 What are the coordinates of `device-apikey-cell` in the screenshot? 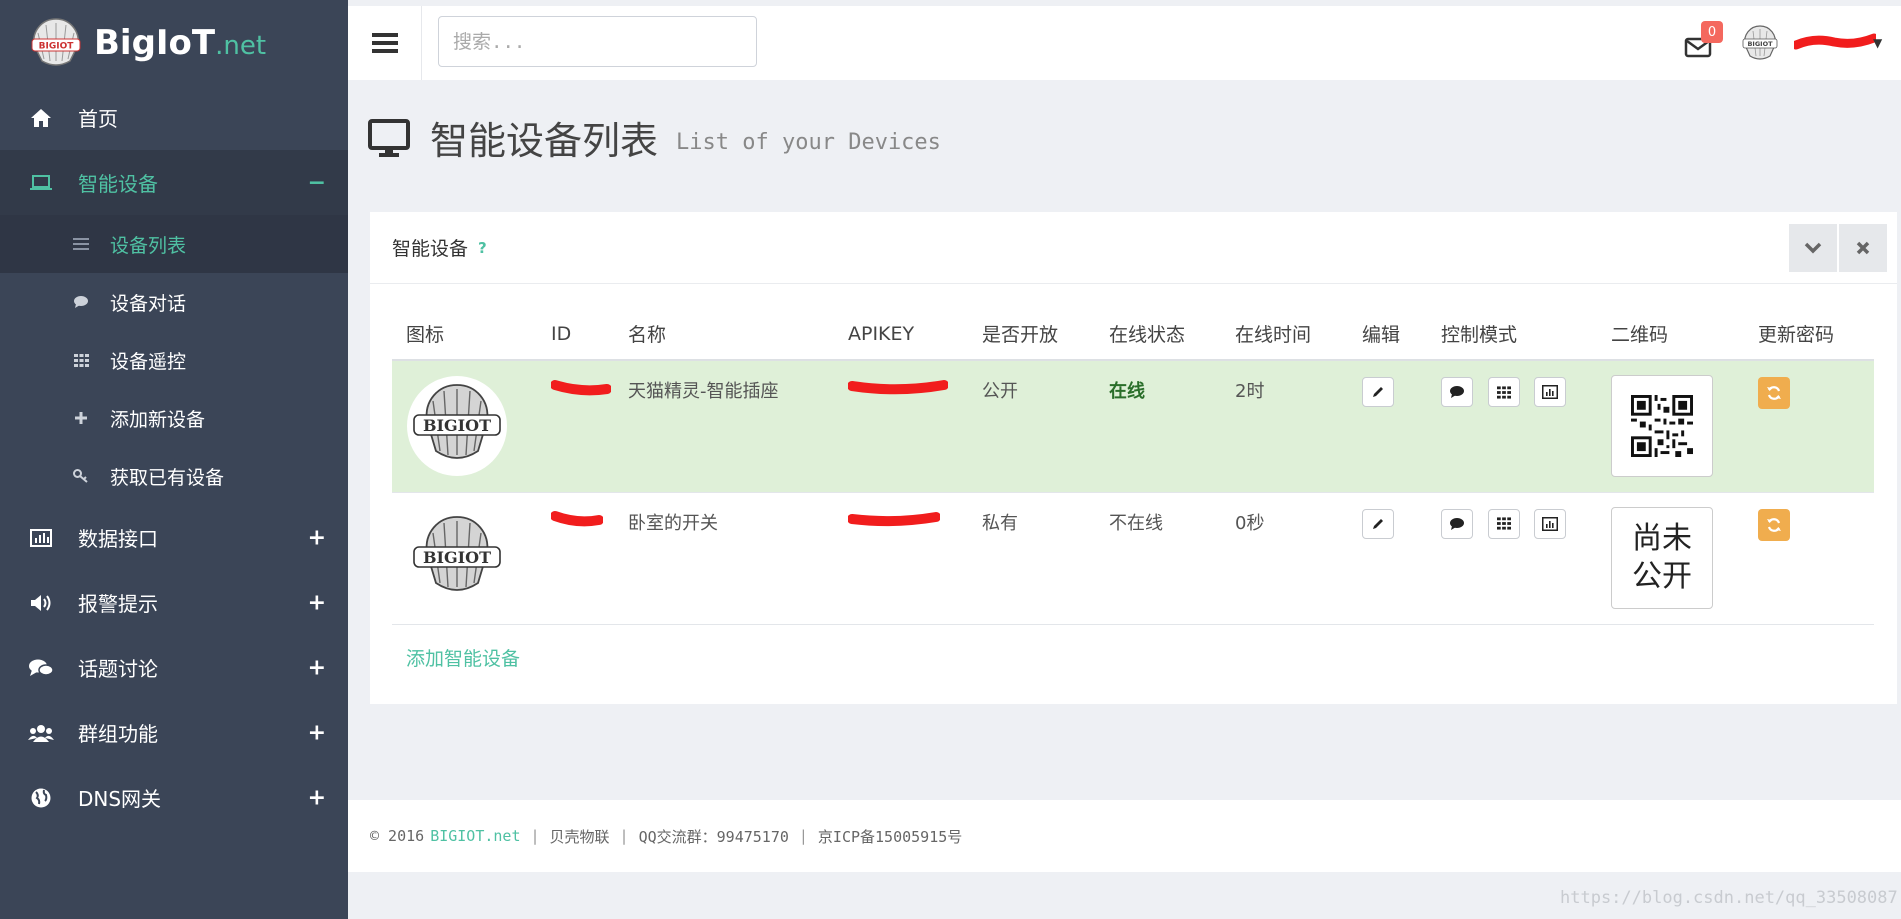 It's located at (901, 426).